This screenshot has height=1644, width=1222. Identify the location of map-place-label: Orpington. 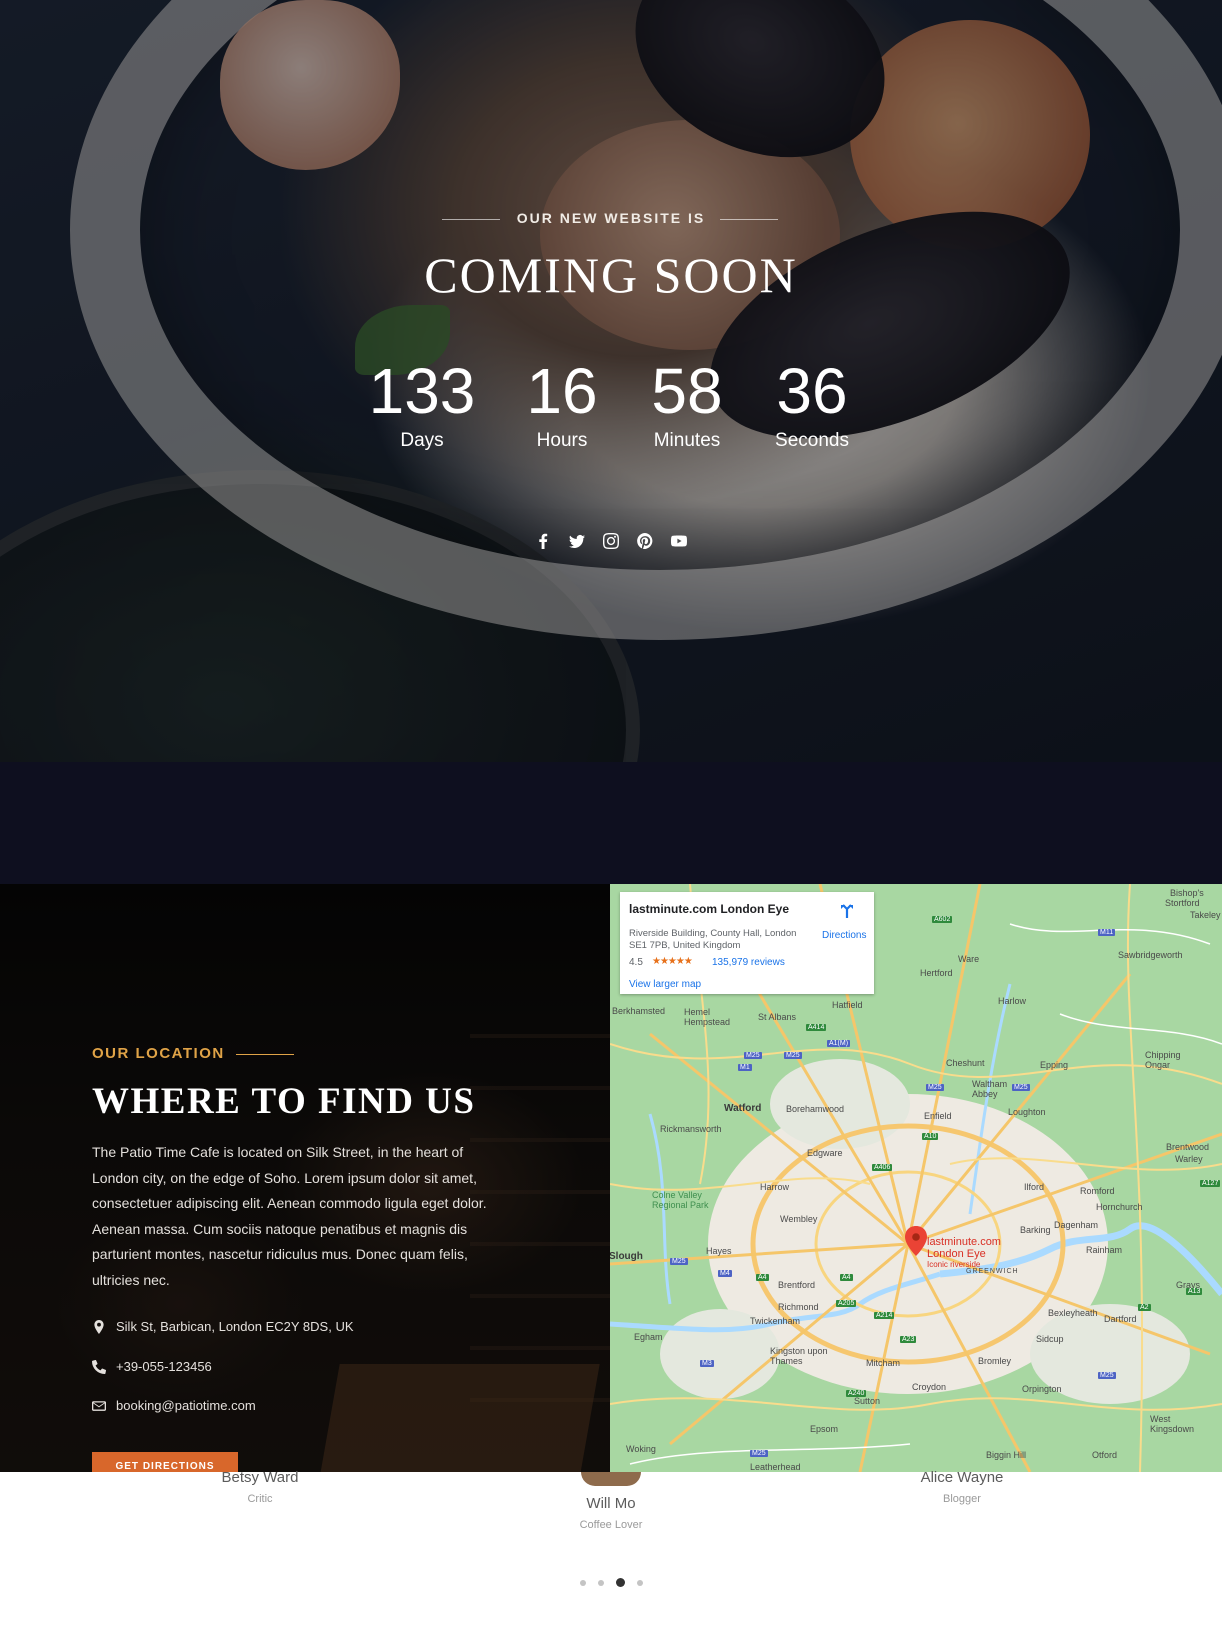
(1042, 1389).